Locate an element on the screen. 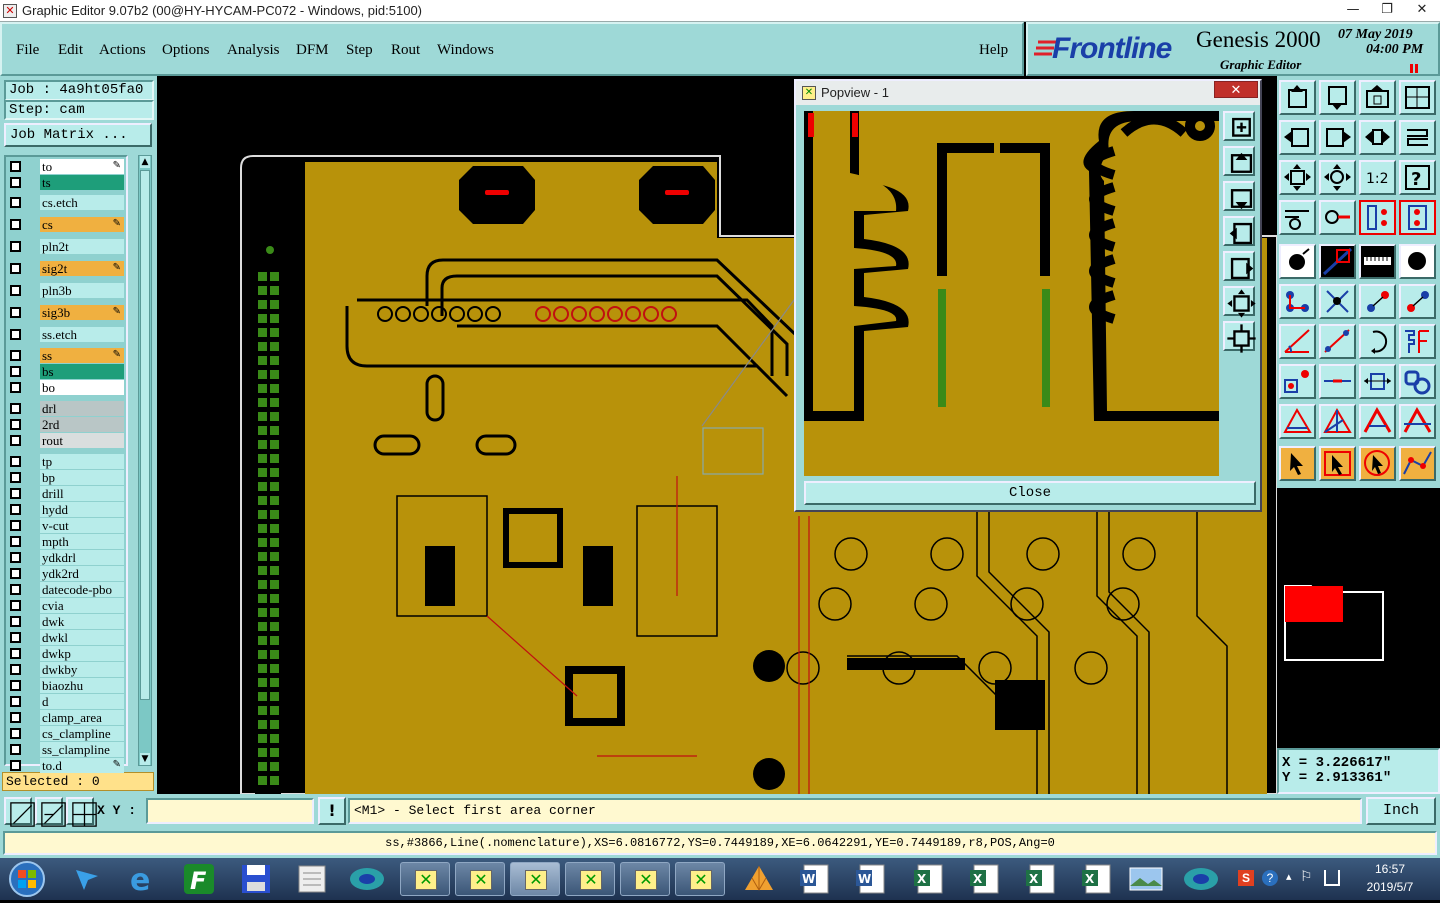 The width and height of the screenshot is (1440, 903). pad-circle-icon is located at coordinates (1417, 261).